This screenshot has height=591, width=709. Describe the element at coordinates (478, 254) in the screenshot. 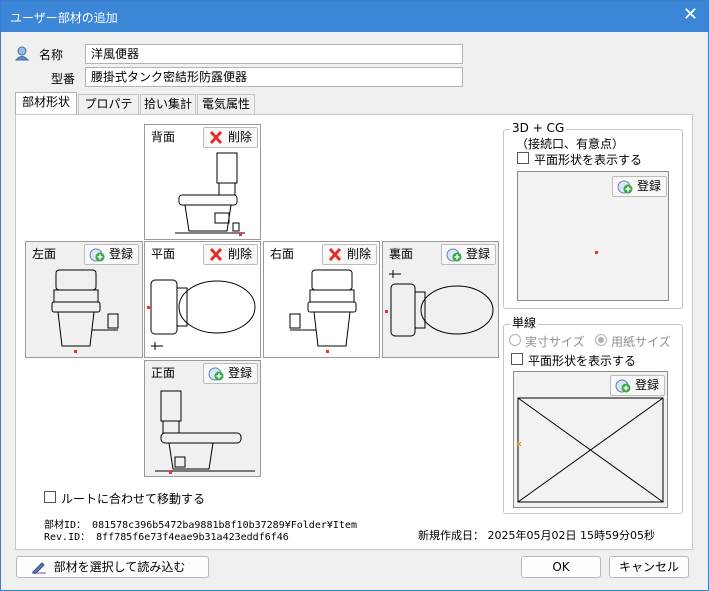

I see `rear-register-label: 登録` at that location.